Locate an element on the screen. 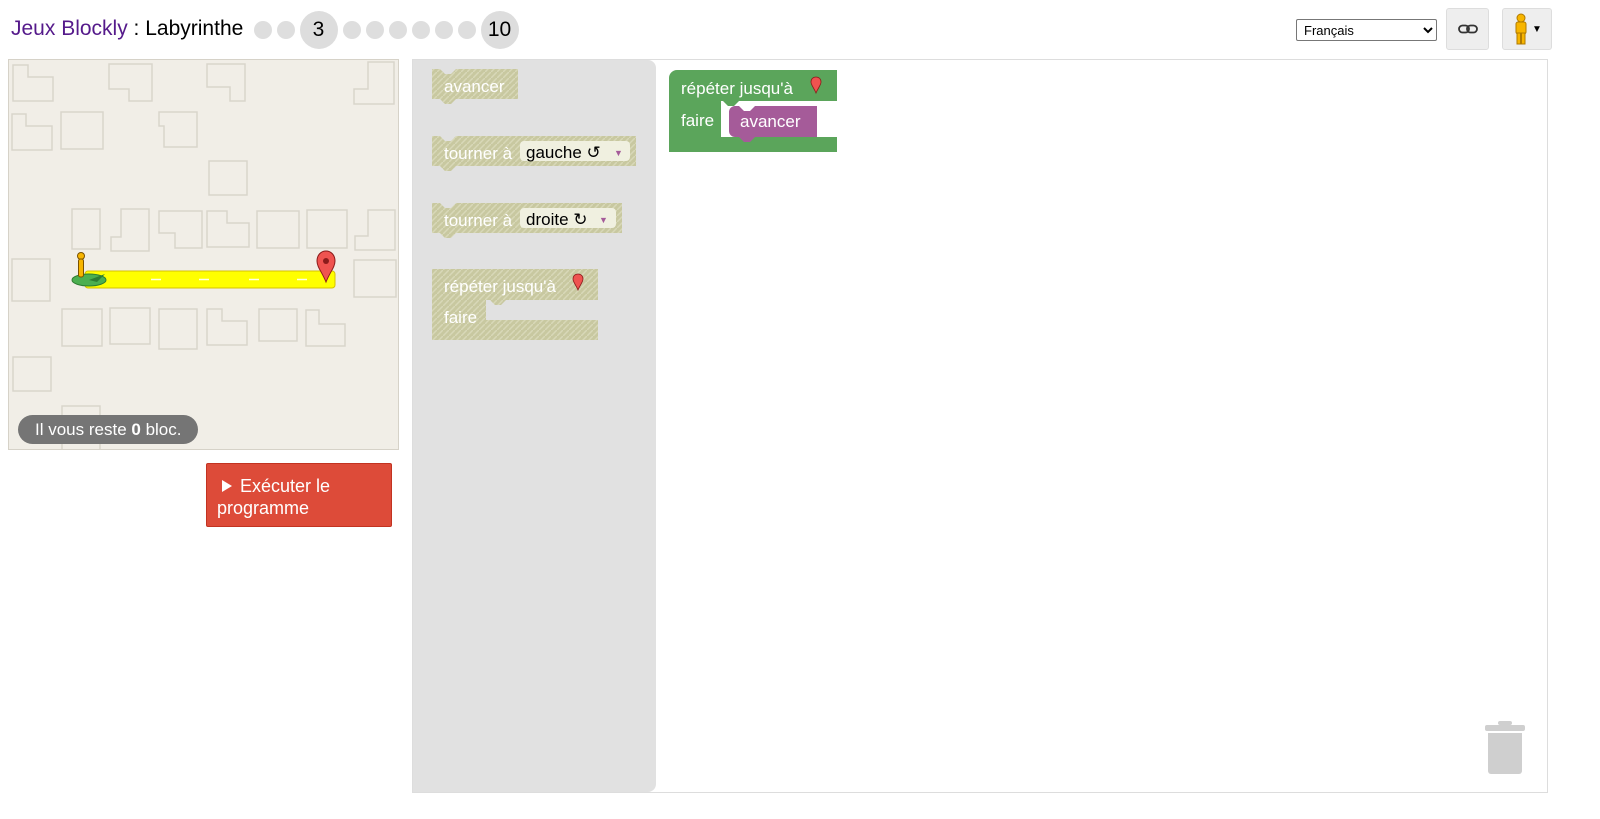 The width and height of the screenshot is (1600, 819). maze-svg is located at coordinates (204, 255).